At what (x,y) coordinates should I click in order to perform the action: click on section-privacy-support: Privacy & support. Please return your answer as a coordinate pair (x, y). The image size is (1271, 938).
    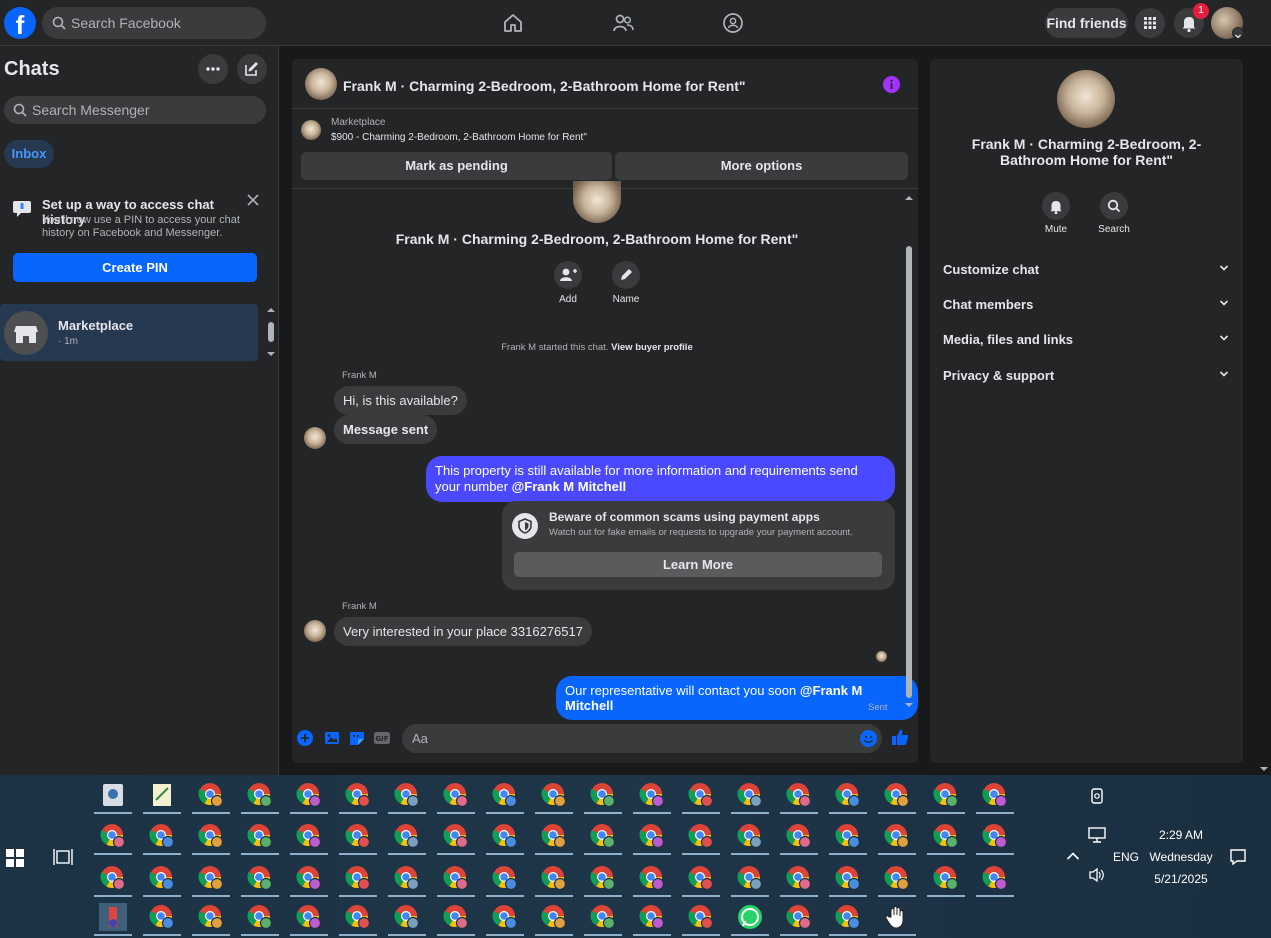
    Looking at the image, I should click on (998, 375).